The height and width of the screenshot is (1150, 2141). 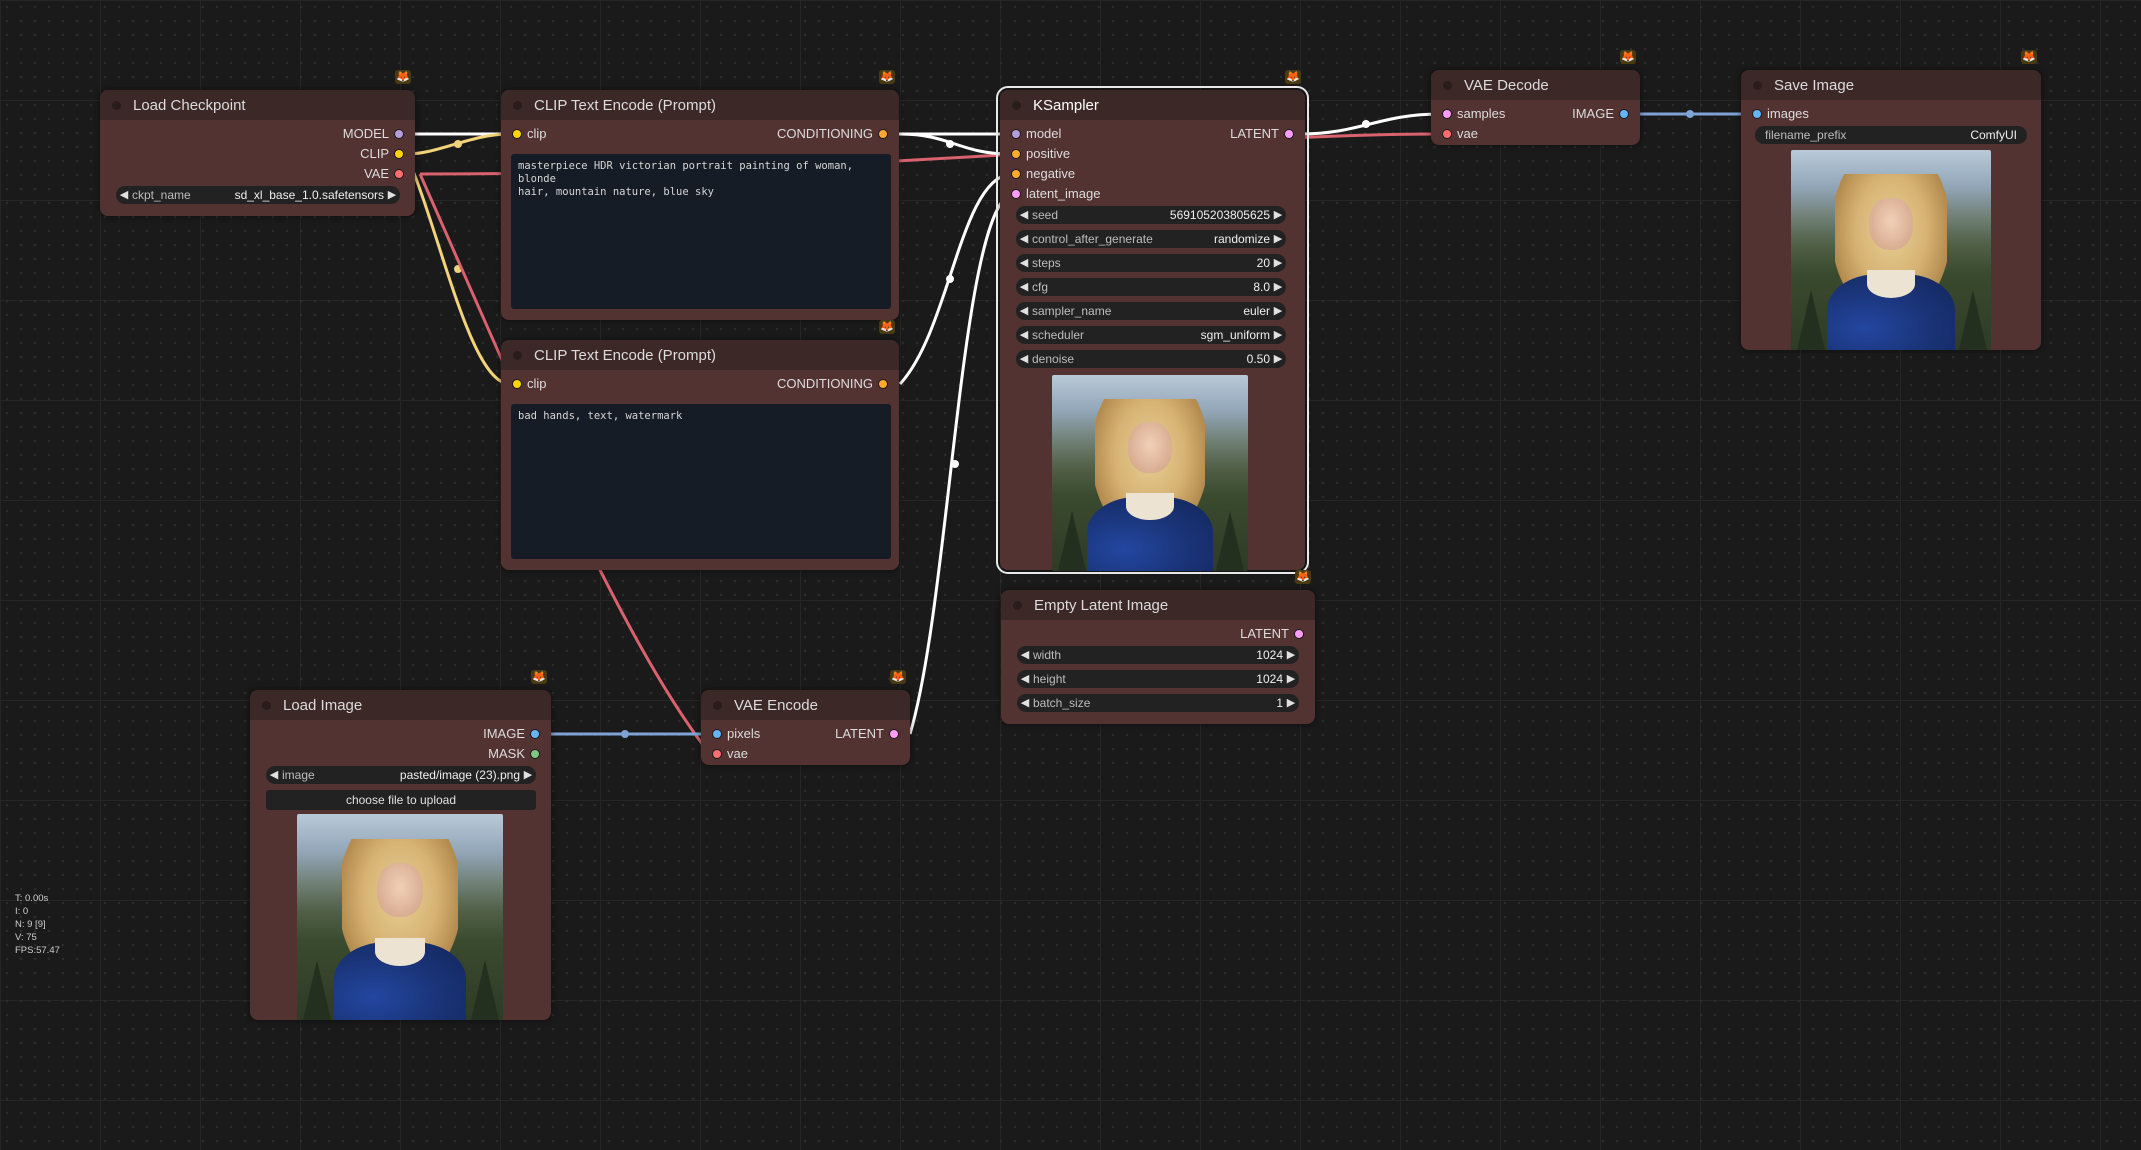 What do you see at coordinates (30, 924) in the screenshot?
I see `stat-nodes: N: 9 [9]` at bounding box center [30, 924].